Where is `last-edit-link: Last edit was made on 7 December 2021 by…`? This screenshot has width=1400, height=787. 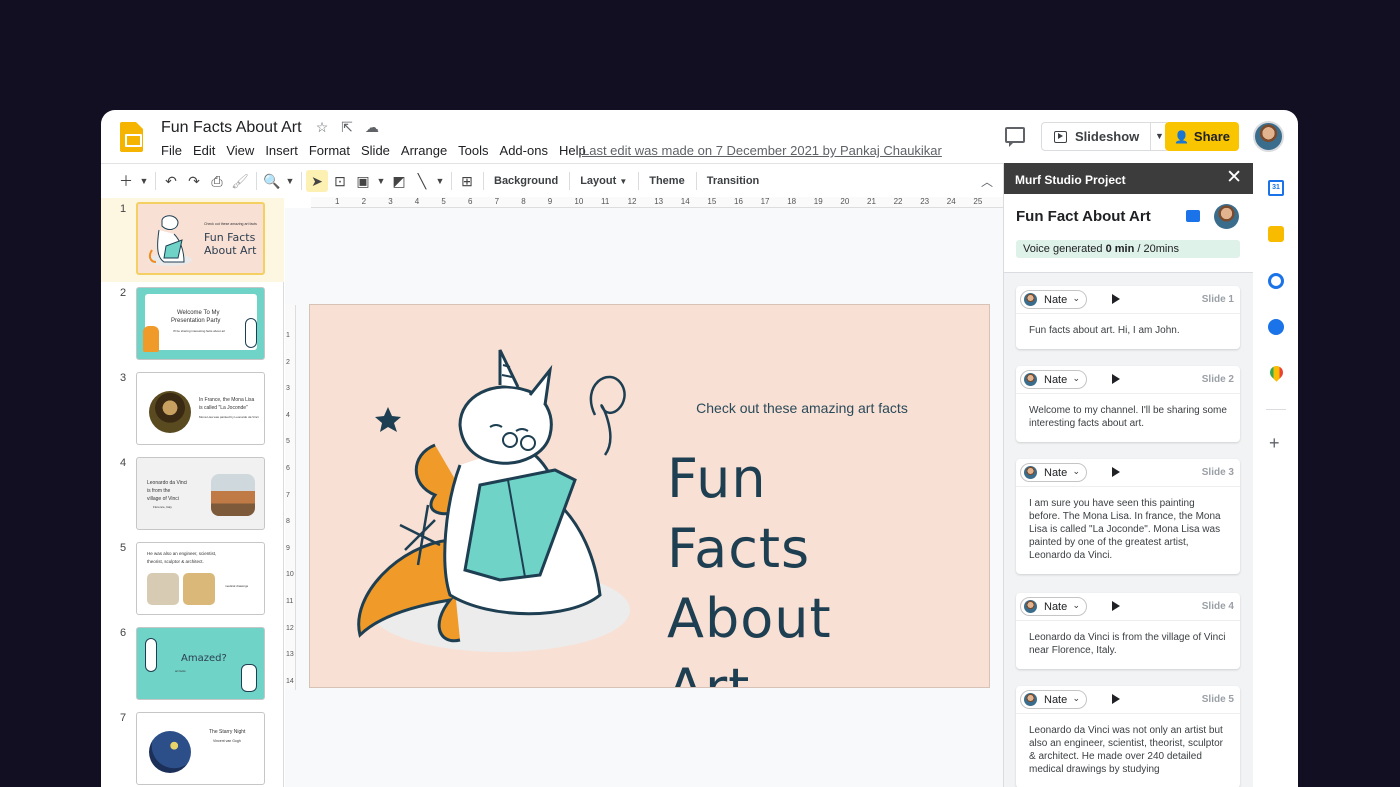 last-edit-link: Last edit was made on 7 December 2021 by… is located at coordinates (762, 150).